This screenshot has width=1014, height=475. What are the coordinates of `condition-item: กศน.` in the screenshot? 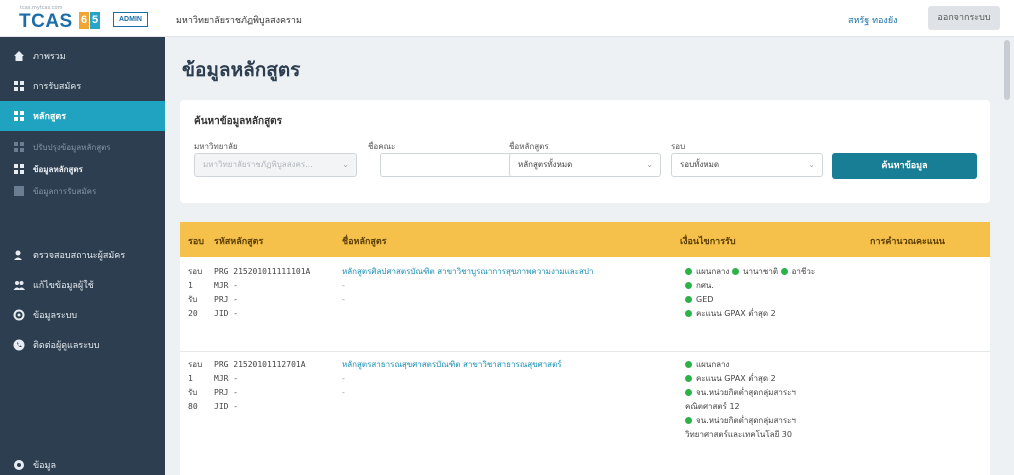 It's located at (750, 286).